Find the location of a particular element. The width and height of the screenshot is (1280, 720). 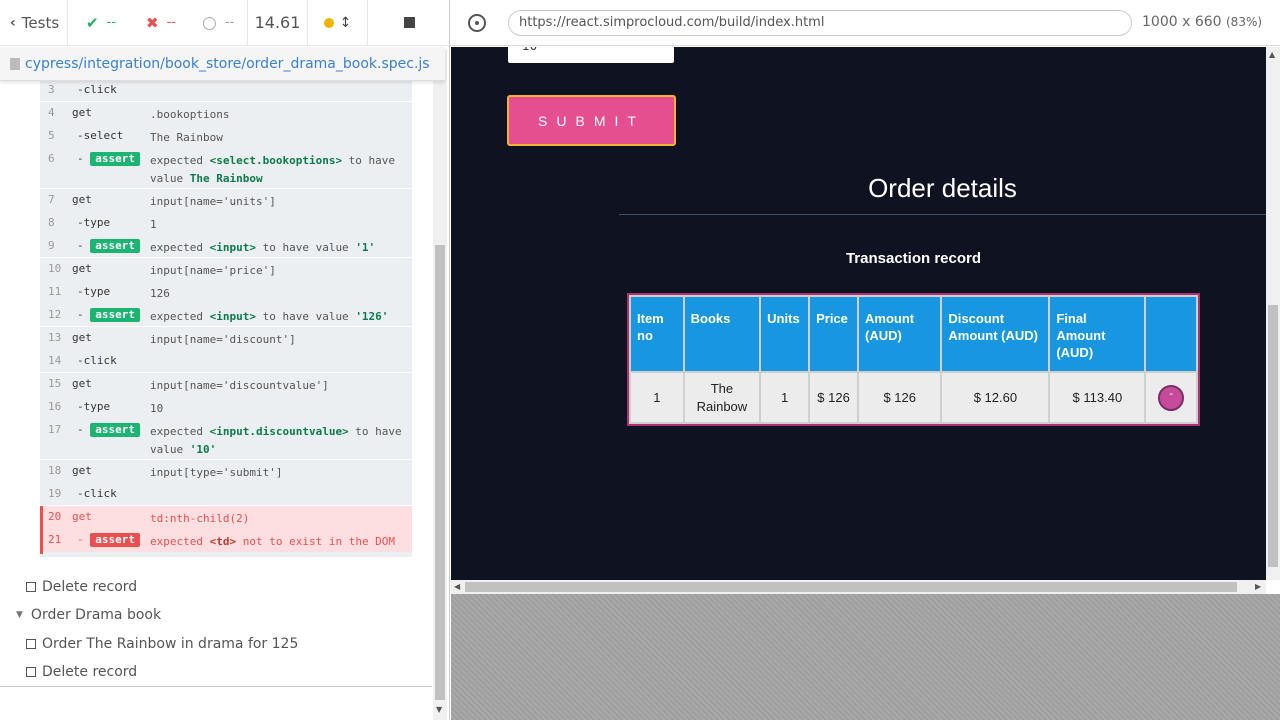

failure-indicator is located at coordinates (41, 530).